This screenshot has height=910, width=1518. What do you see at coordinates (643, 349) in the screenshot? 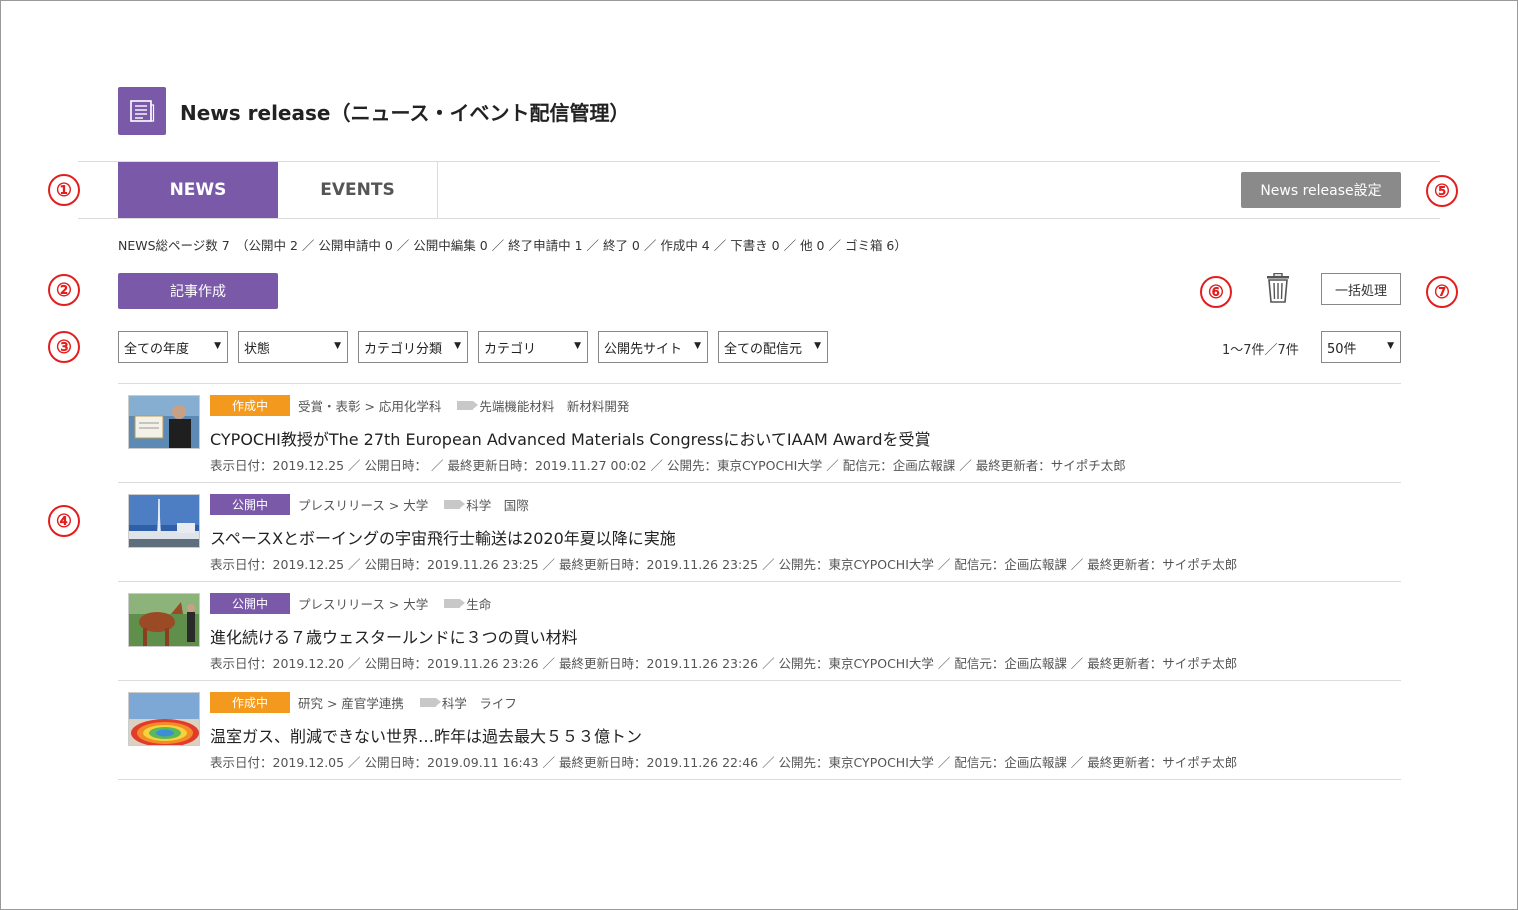
I see `site-select-value: 公開先サイト` at bounding box center [643, 349].